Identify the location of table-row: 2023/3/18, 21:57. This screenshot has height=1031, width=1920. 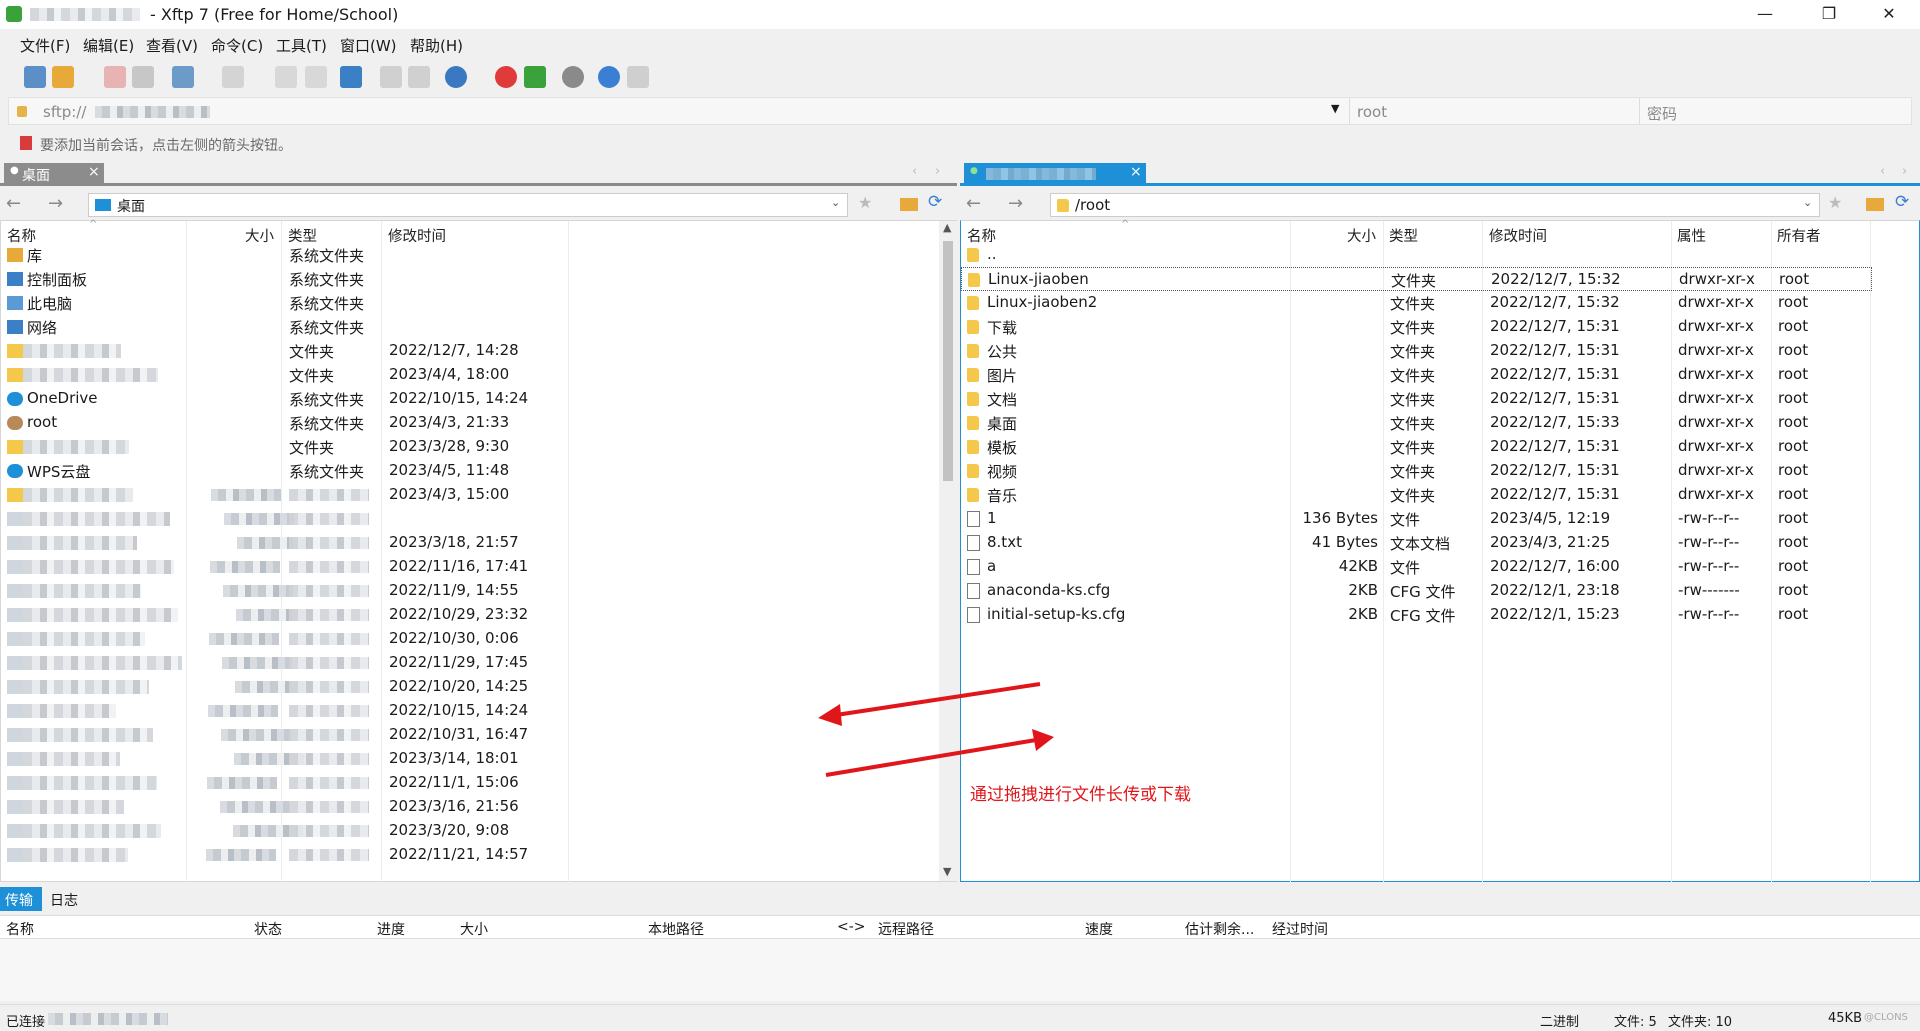
(469, 543).